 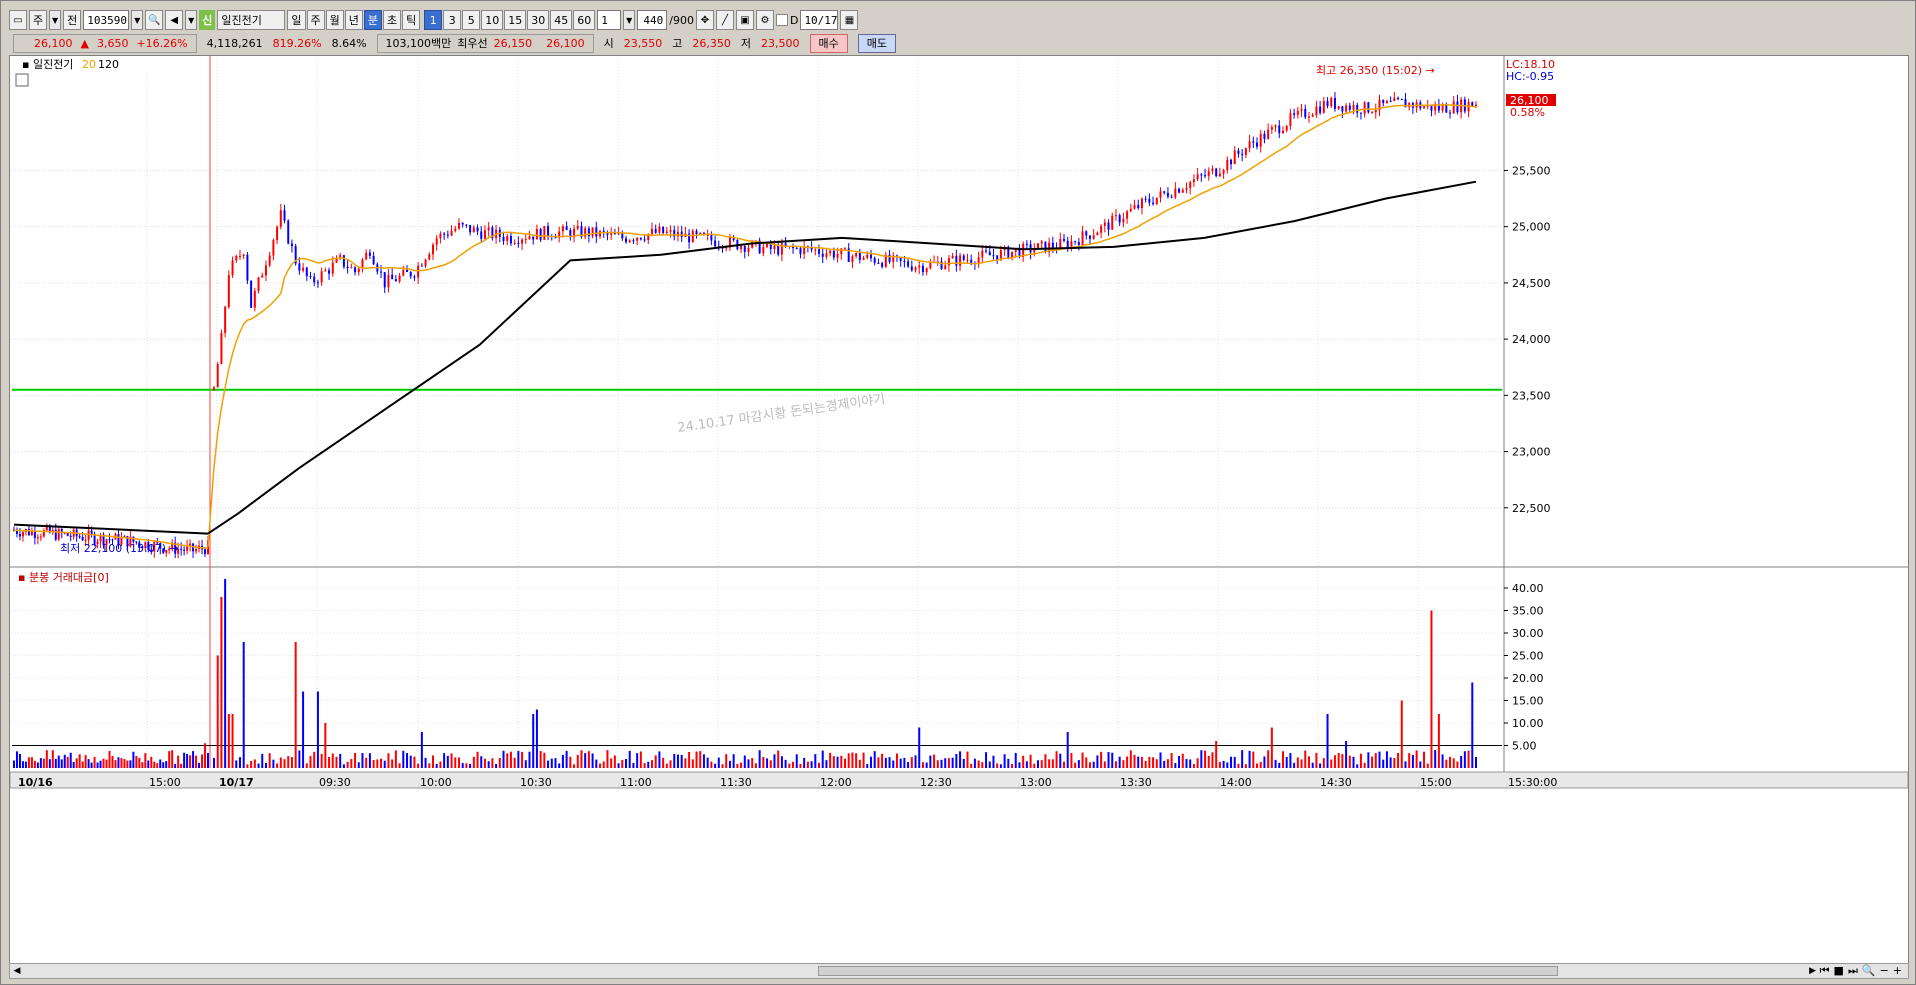 What do you see at coordinates (297, 43) in the screenshot?
I see `volume-ratio: 819.26%` at bounding box center [297, 43].